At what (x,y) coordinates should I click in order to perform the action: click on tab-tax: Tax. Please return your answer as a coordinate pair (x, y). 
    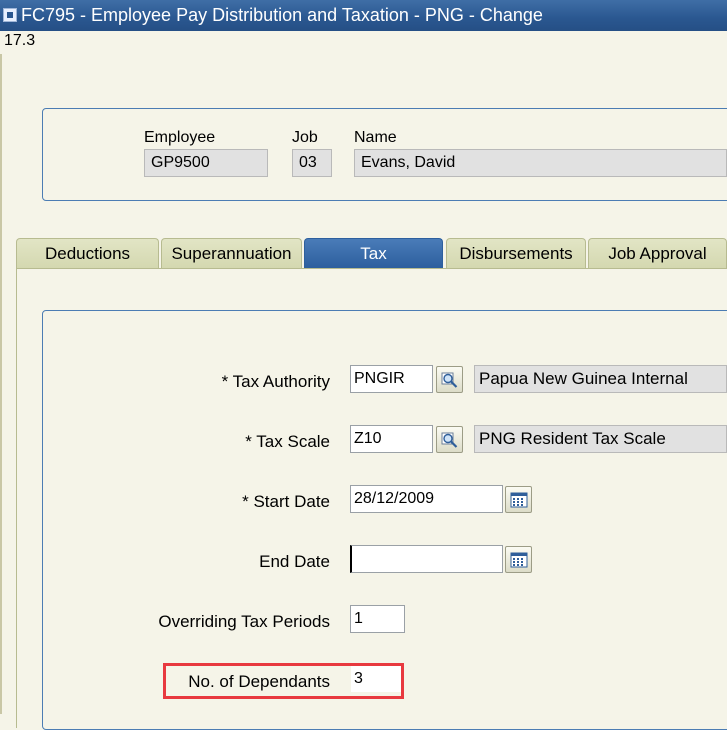
    Looking at the image, I should click on (373, 253).